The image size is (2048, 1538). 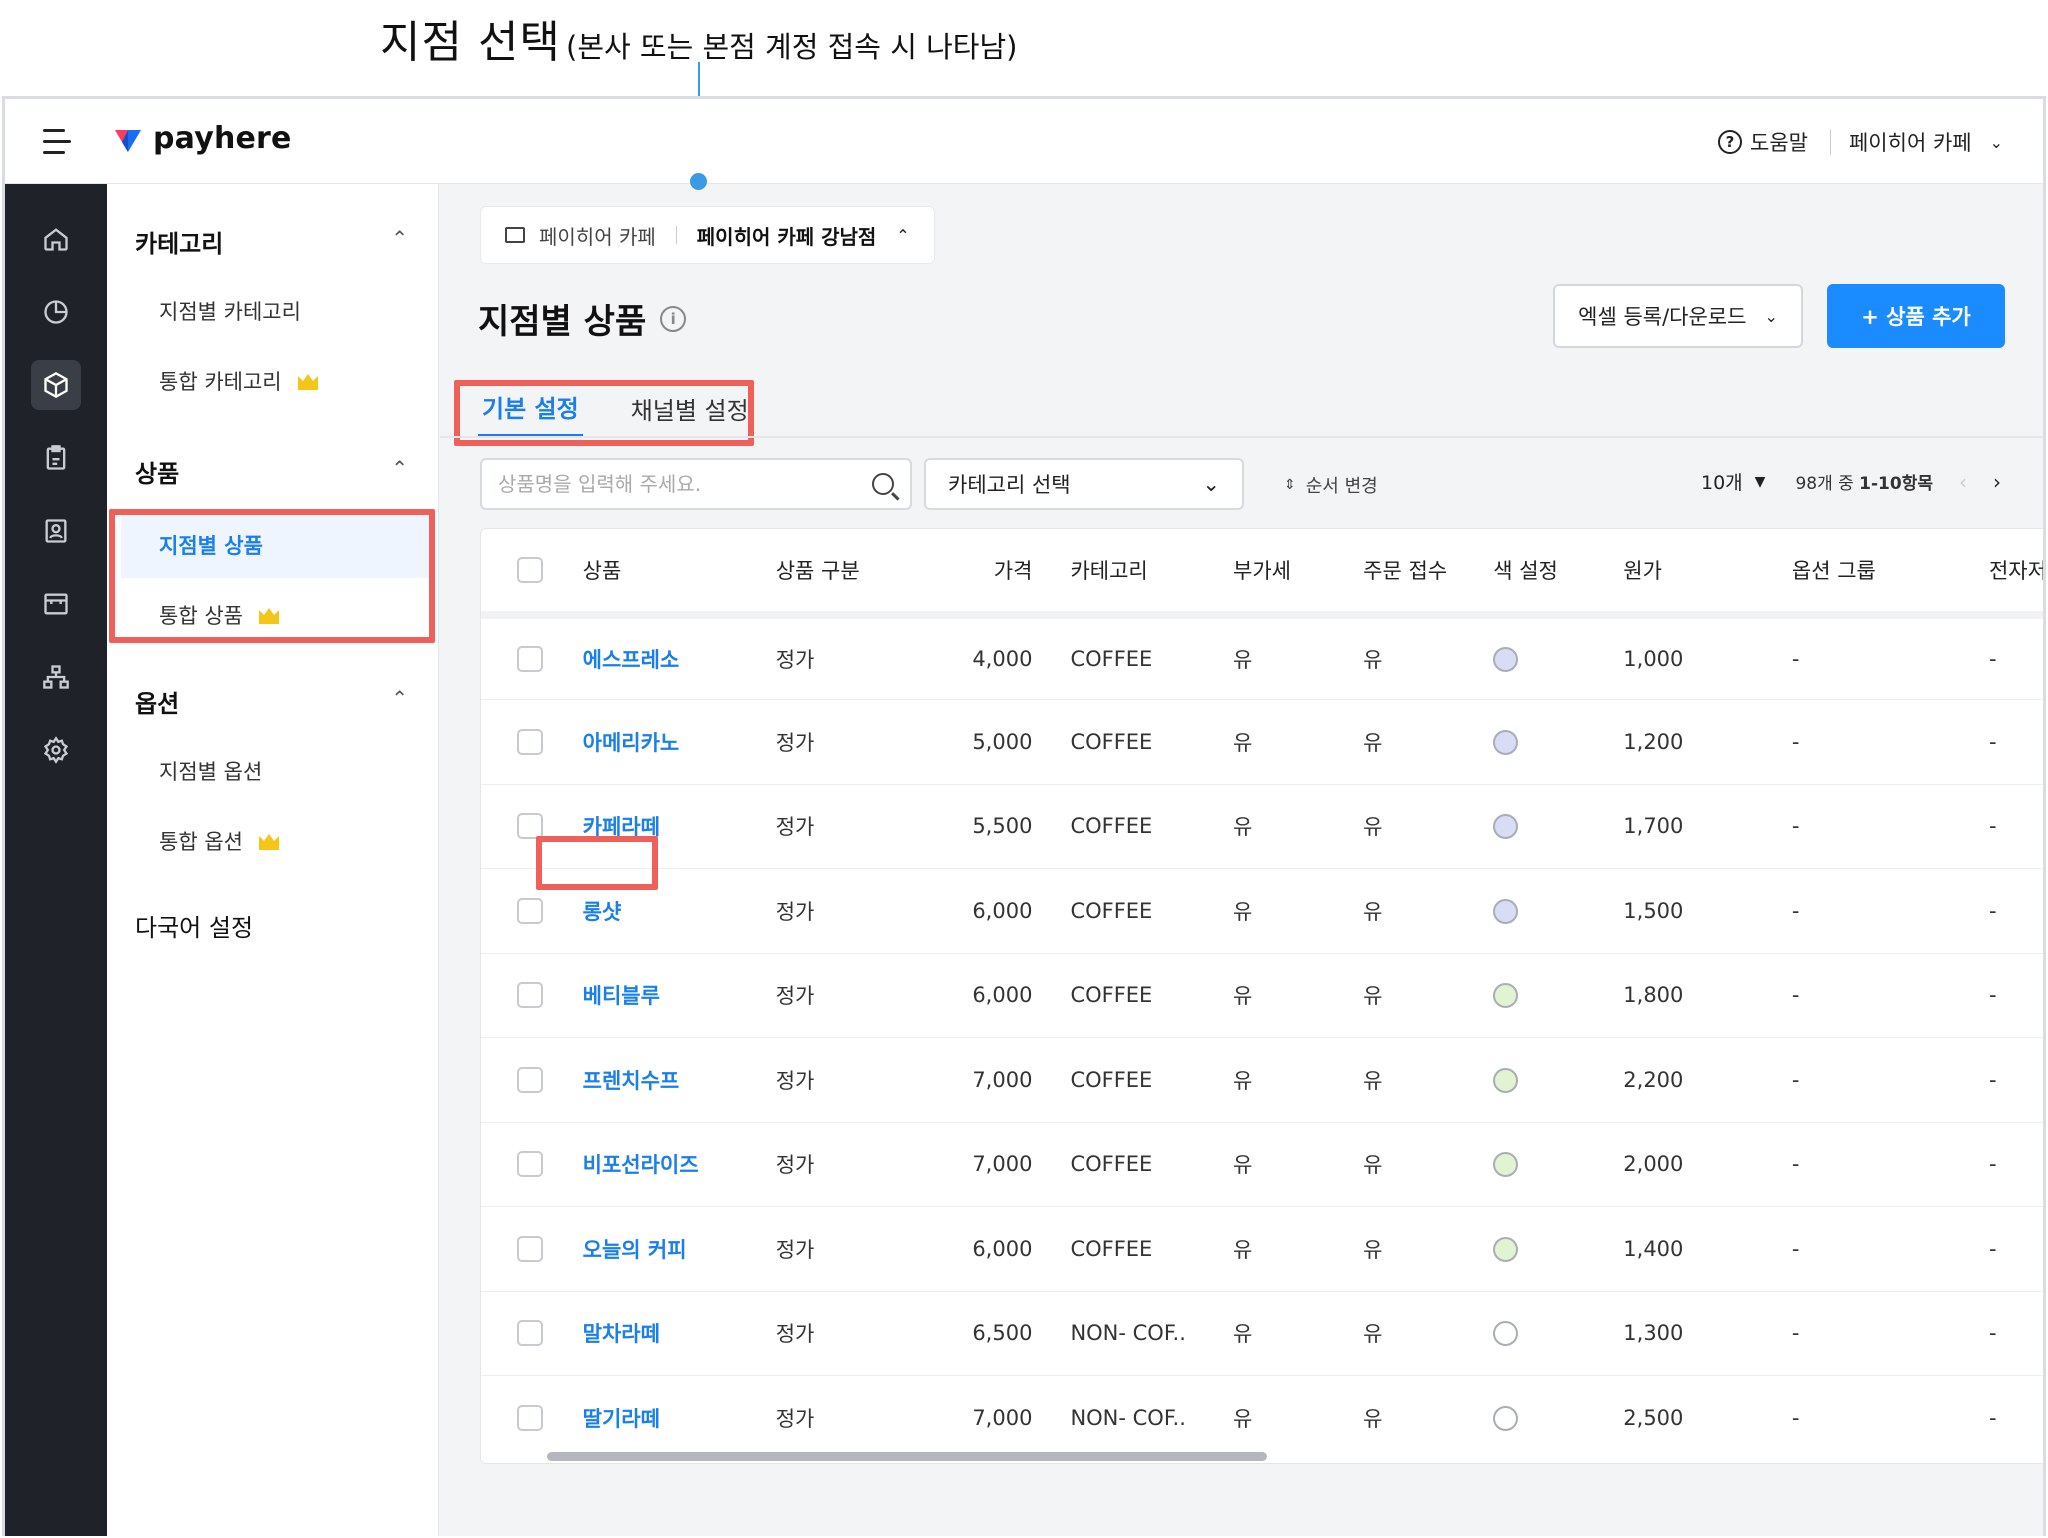 What do you see at coordinates (56, 604) in the screenshot?
I see `store-icon` at bounding box center [56, 604].